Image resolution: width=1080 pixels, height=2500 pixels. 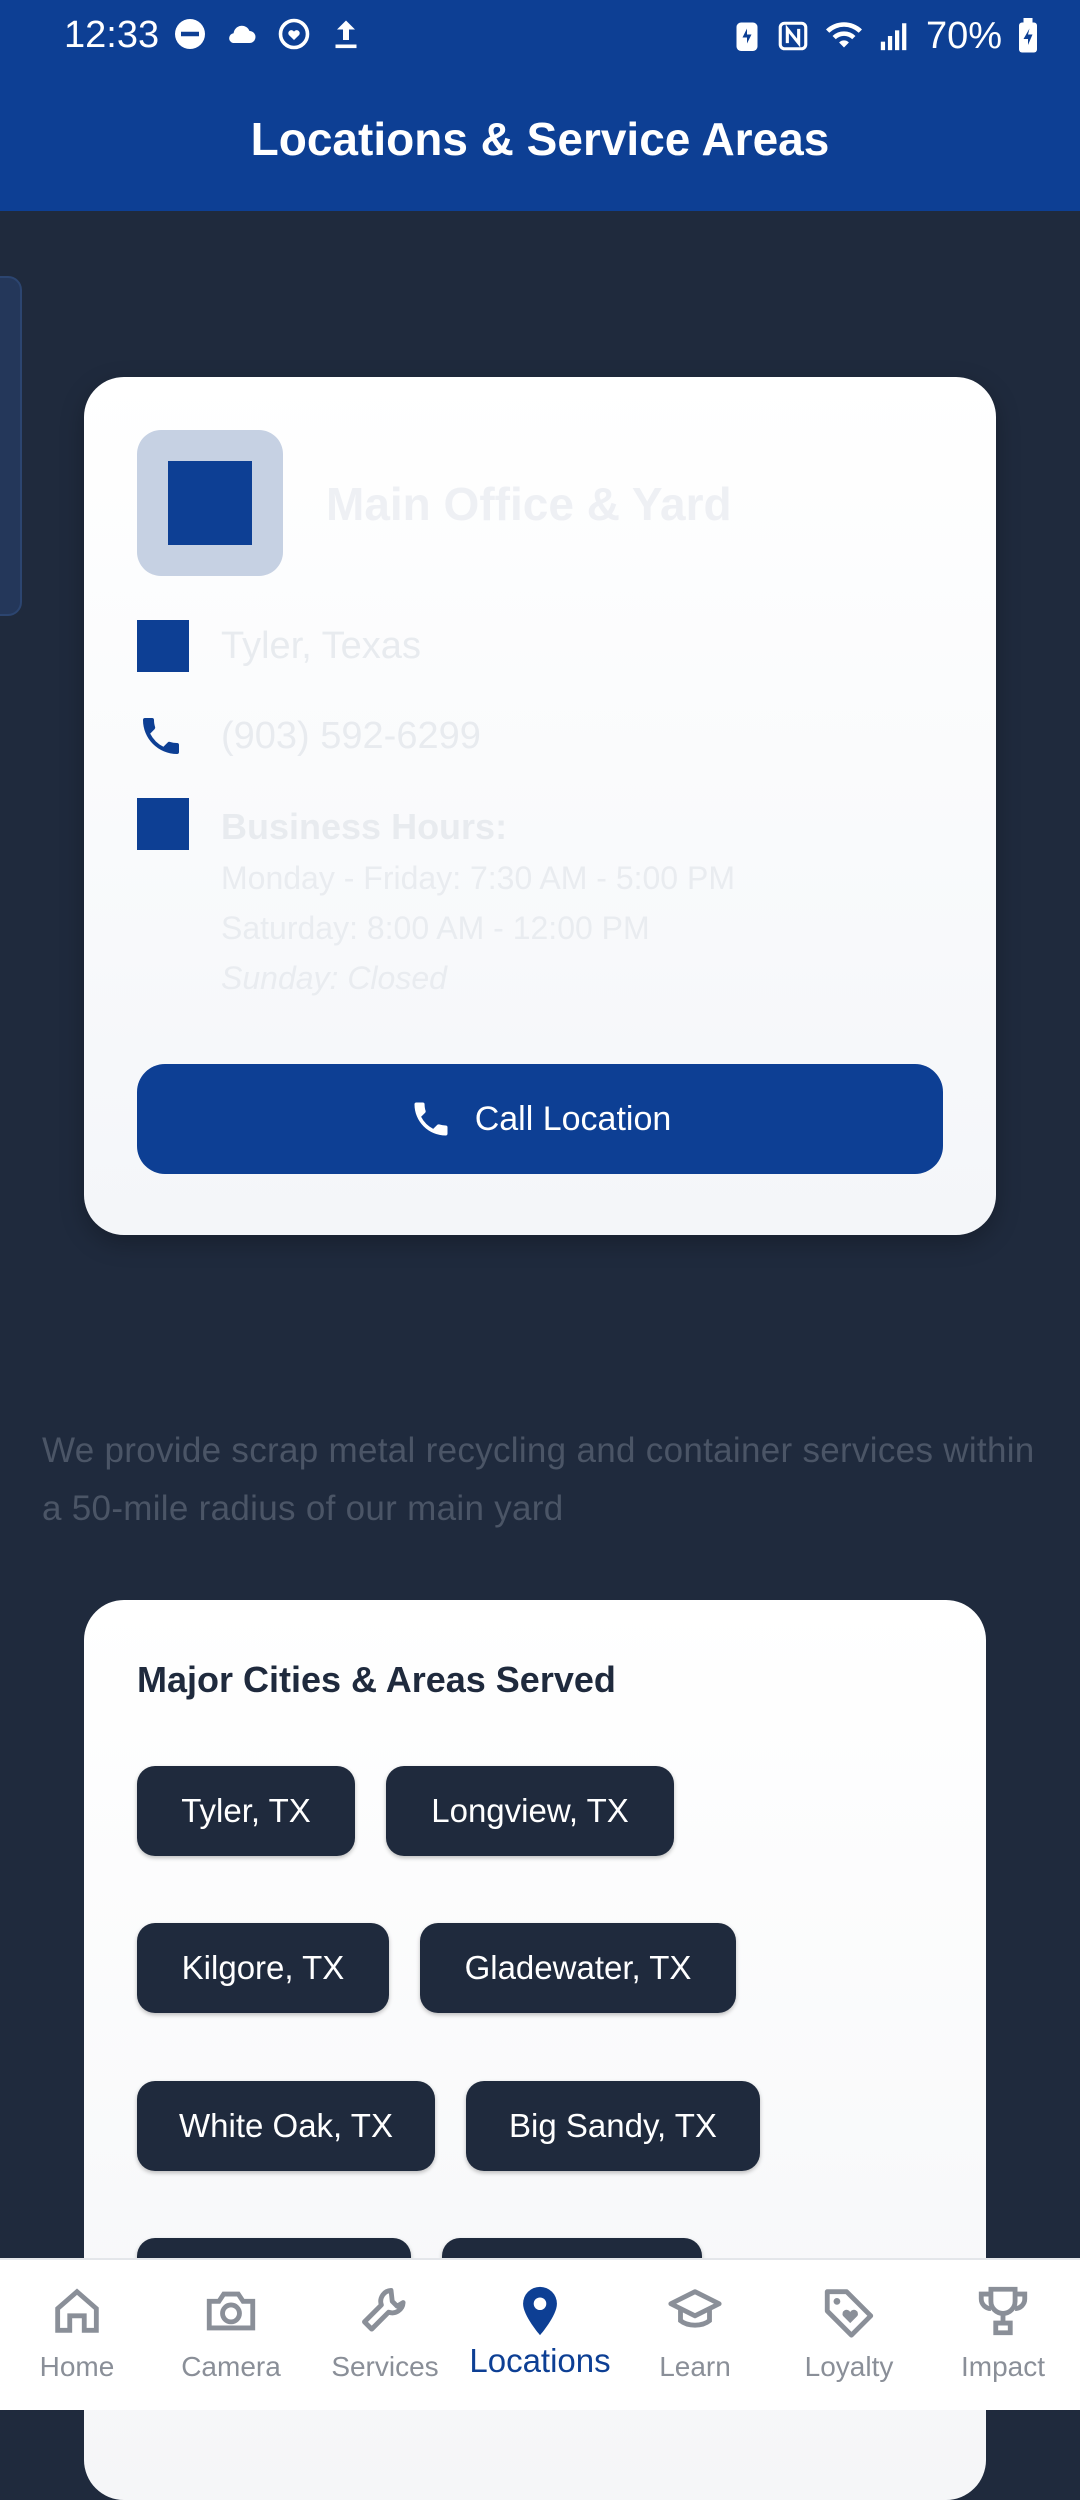 I want to click on nav-label: Services, so click(x=385, y=2366).